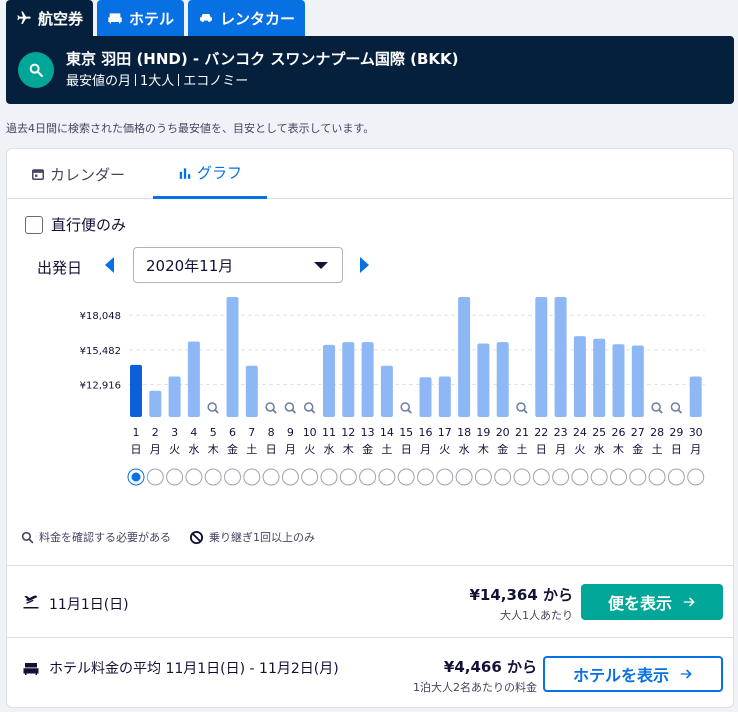 The image size is (738, 712). What do you see at coordinates (34, 224) in the screenshot?
I see `direct-only-checkbox` at bounding box center [34, 224].